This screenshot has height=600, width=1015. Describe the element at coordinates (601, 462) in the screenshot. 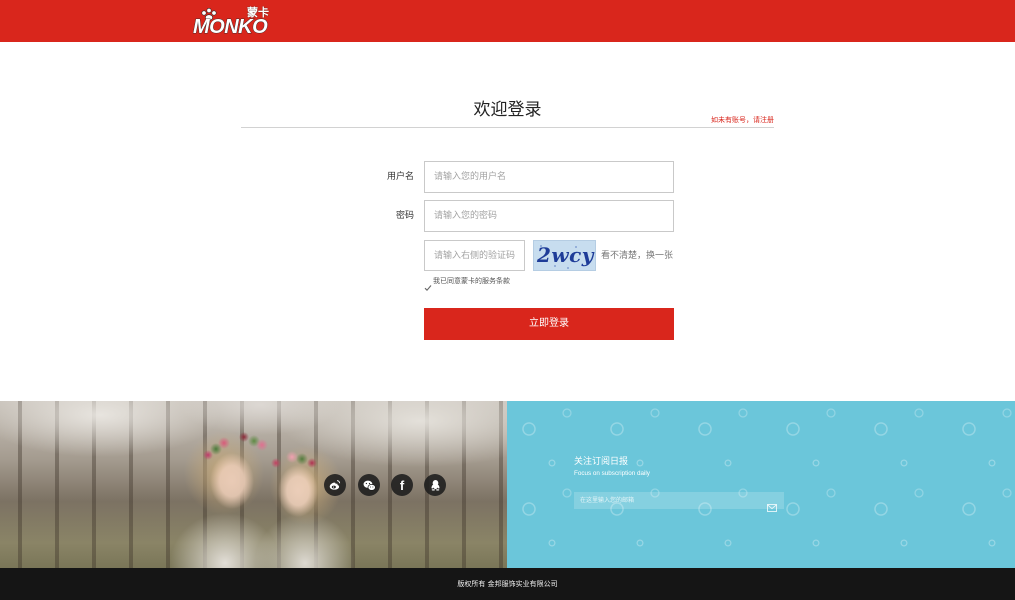

I see `subscribe-title: 关注订阅日报` at that location.